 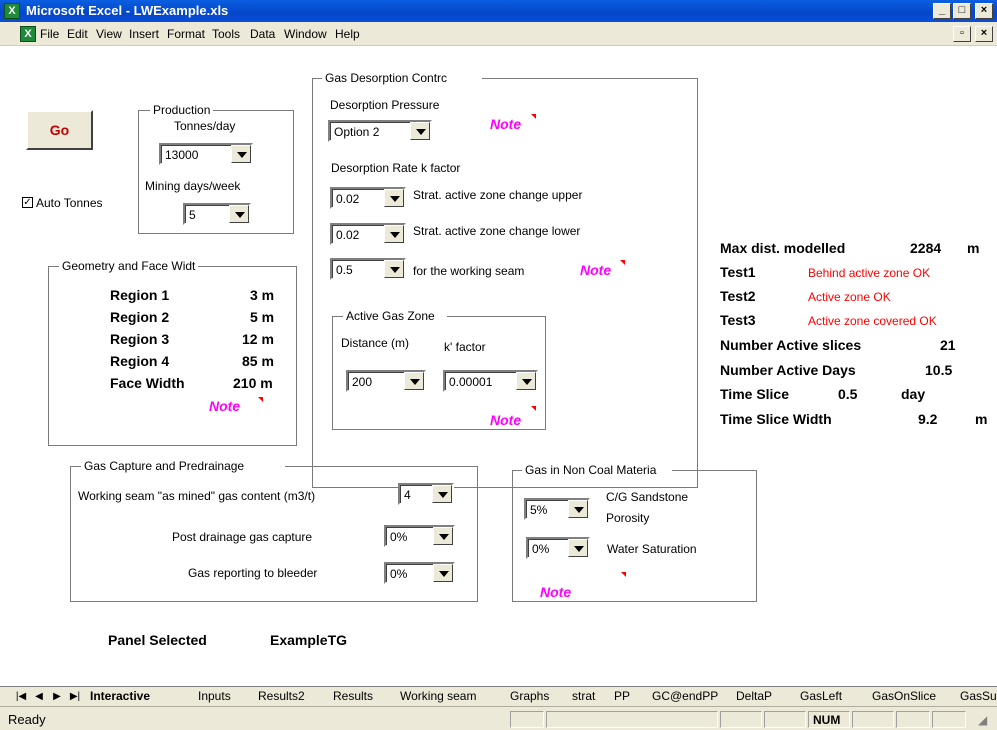 I want to click on production-title: Production, so click(x=182, y=110).